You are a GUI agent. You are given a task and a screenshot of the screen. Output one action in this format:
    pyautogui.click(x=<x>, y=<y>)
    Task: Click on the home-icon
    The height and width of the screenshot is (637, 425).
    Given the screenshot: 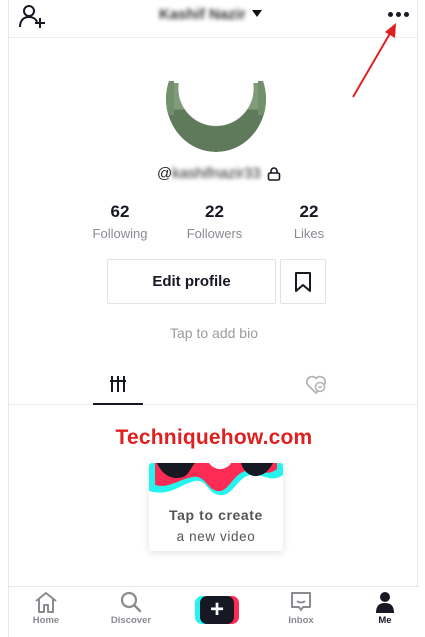 What is the action you would take?
    pyautogui.click(x=46, y=602)
    